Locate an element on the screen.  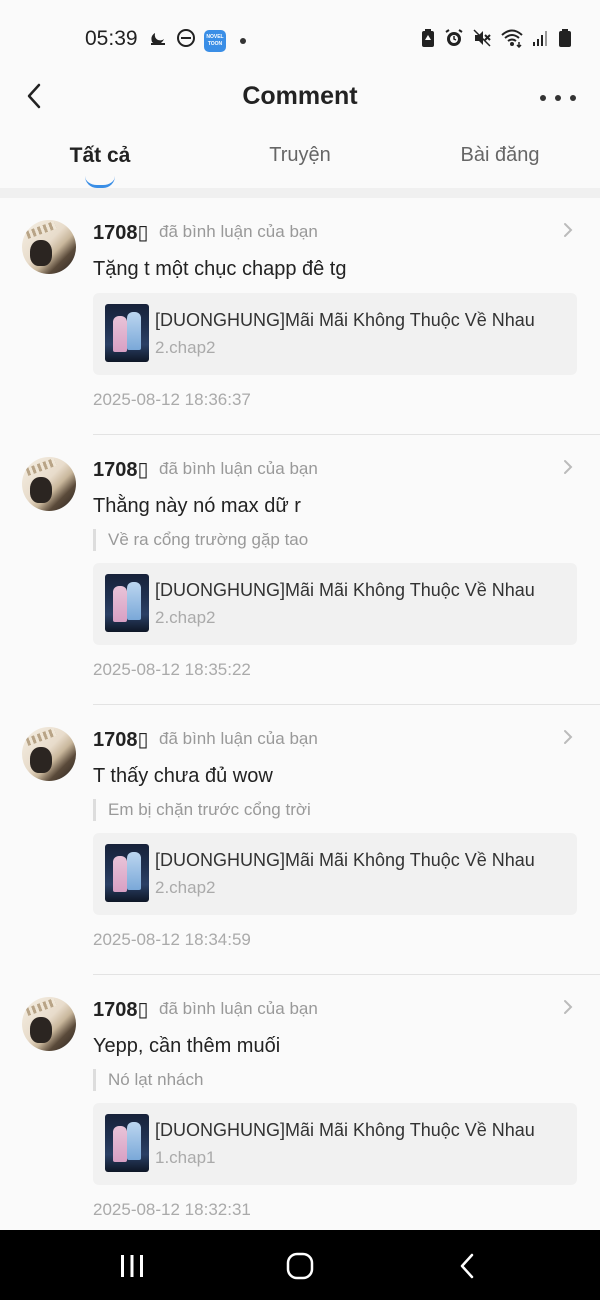
quoted-reply: Về ra cổng trường gặp tao is located at coordinates (200, 540).